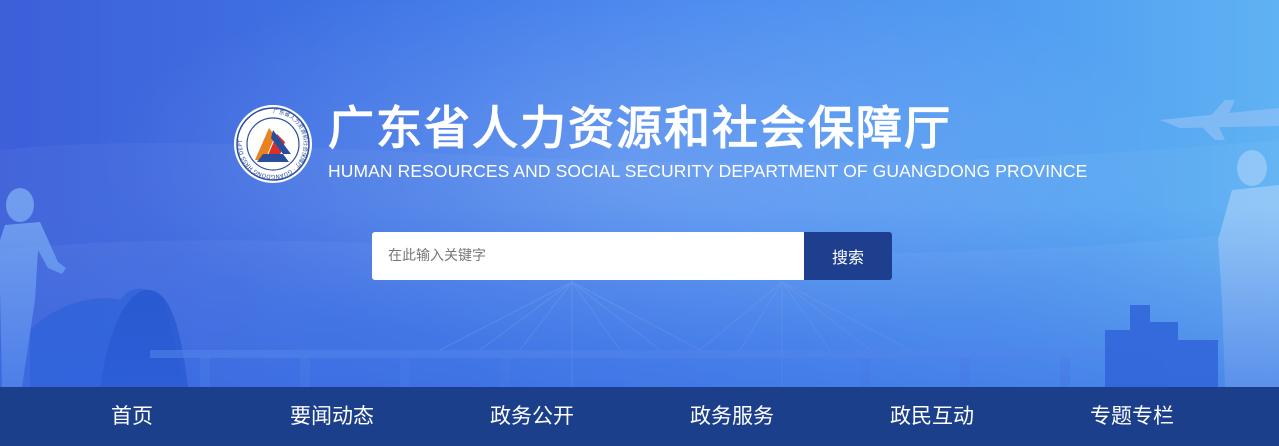  What do you see at coordinates (1219, 120) in the screenshot?
I see `airplane-icon` at bounding box center [1219, 120].